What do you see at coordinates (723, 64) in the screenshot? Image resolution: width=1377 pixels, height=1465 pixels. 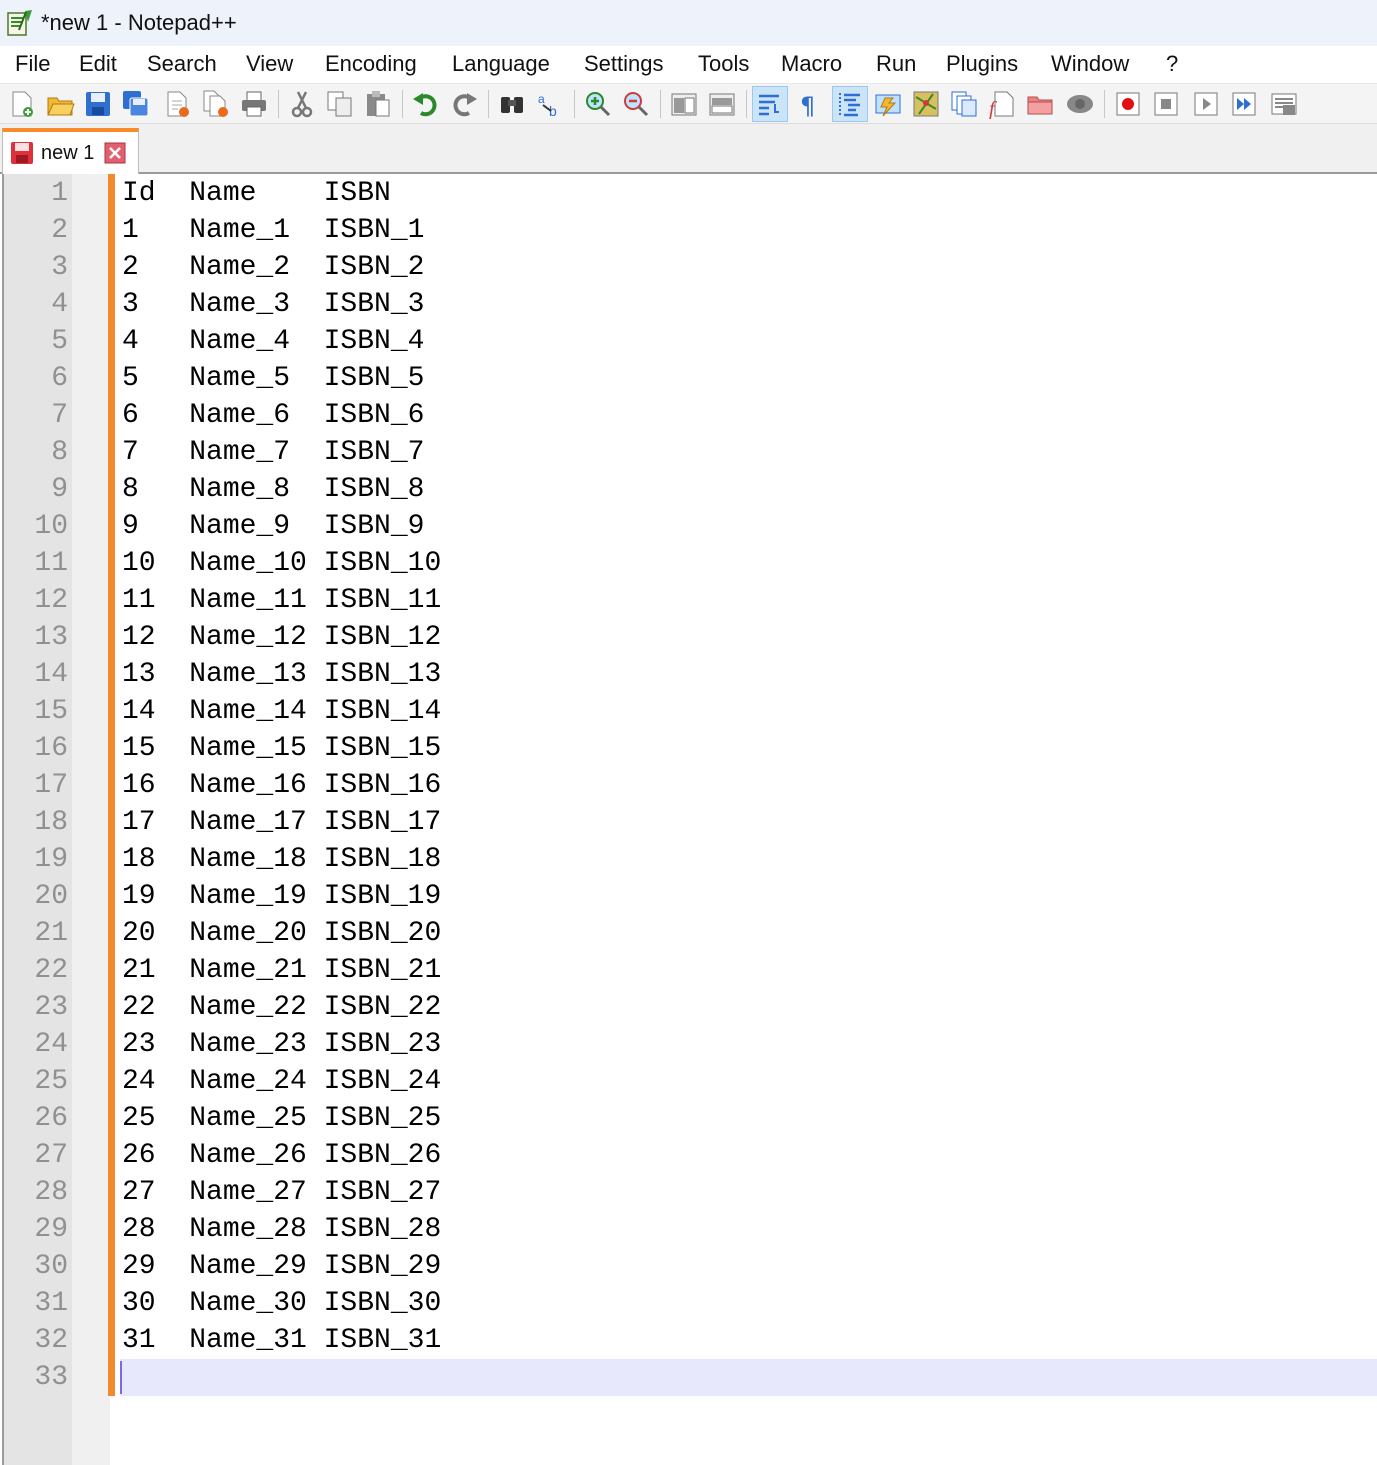 I see `menu-tools: Tools` at bounding box center [723, 64].